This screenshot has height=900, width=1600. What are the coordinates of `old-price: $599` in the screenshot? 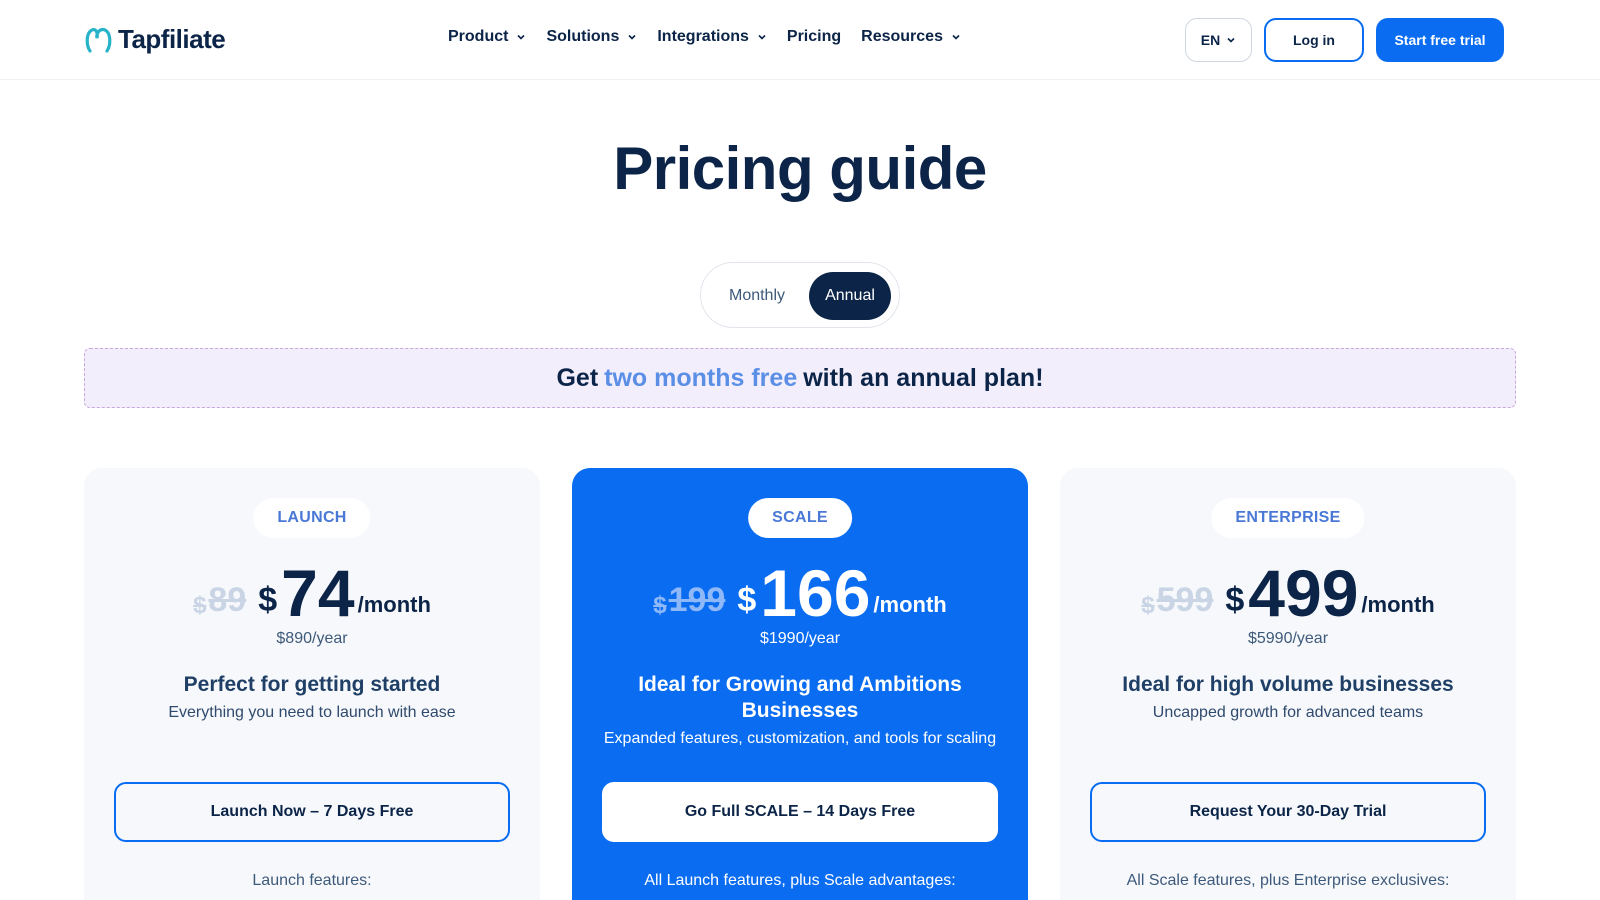 It's located at (1177, 600).